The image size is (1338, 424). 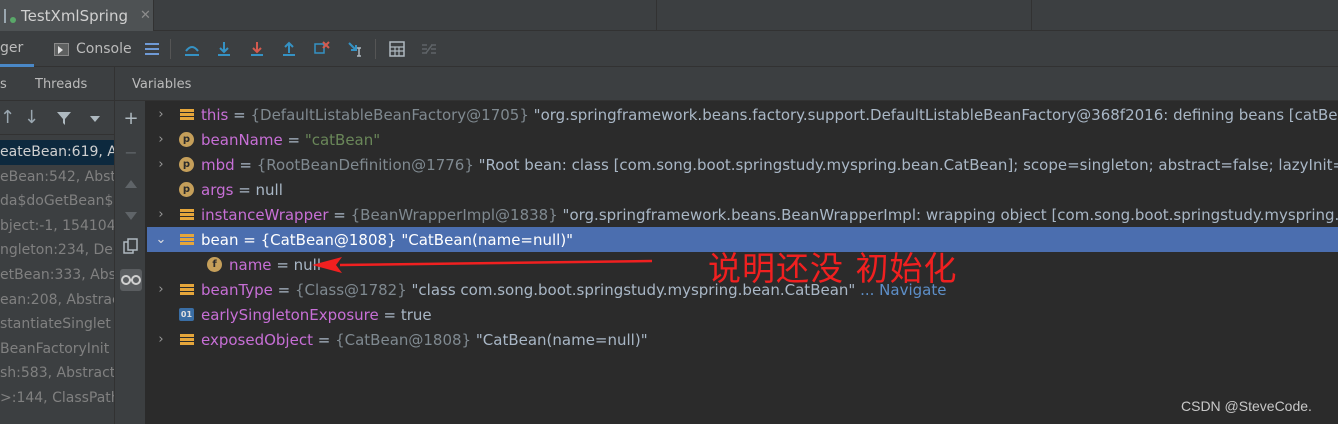 I want to click on evaluate-expression-icon, so click(x=397, y=49).